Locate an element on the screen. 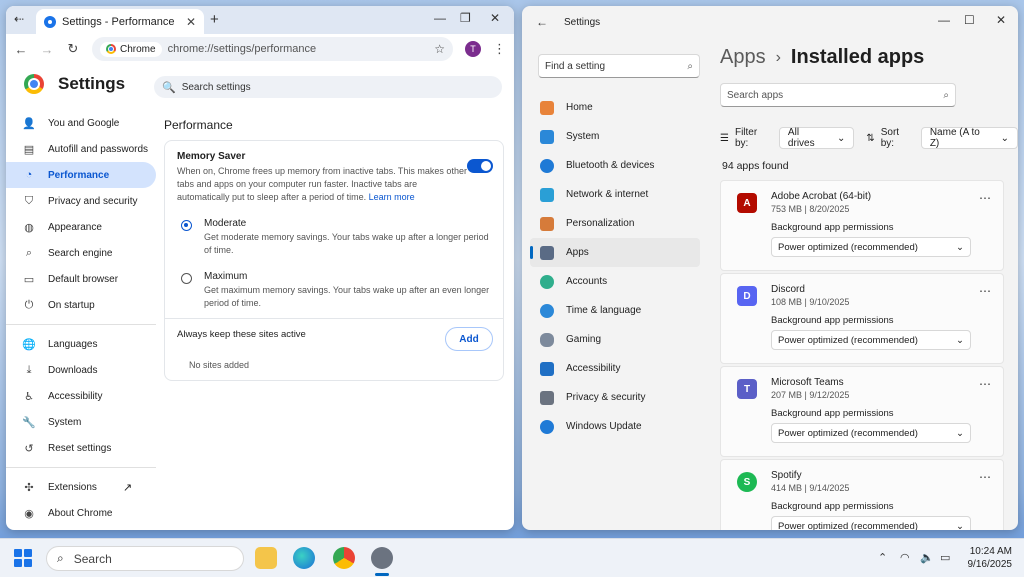 The height and width of the screenshot is (577, 1024). filter-value: All drives is located at coordinates (801, 138).